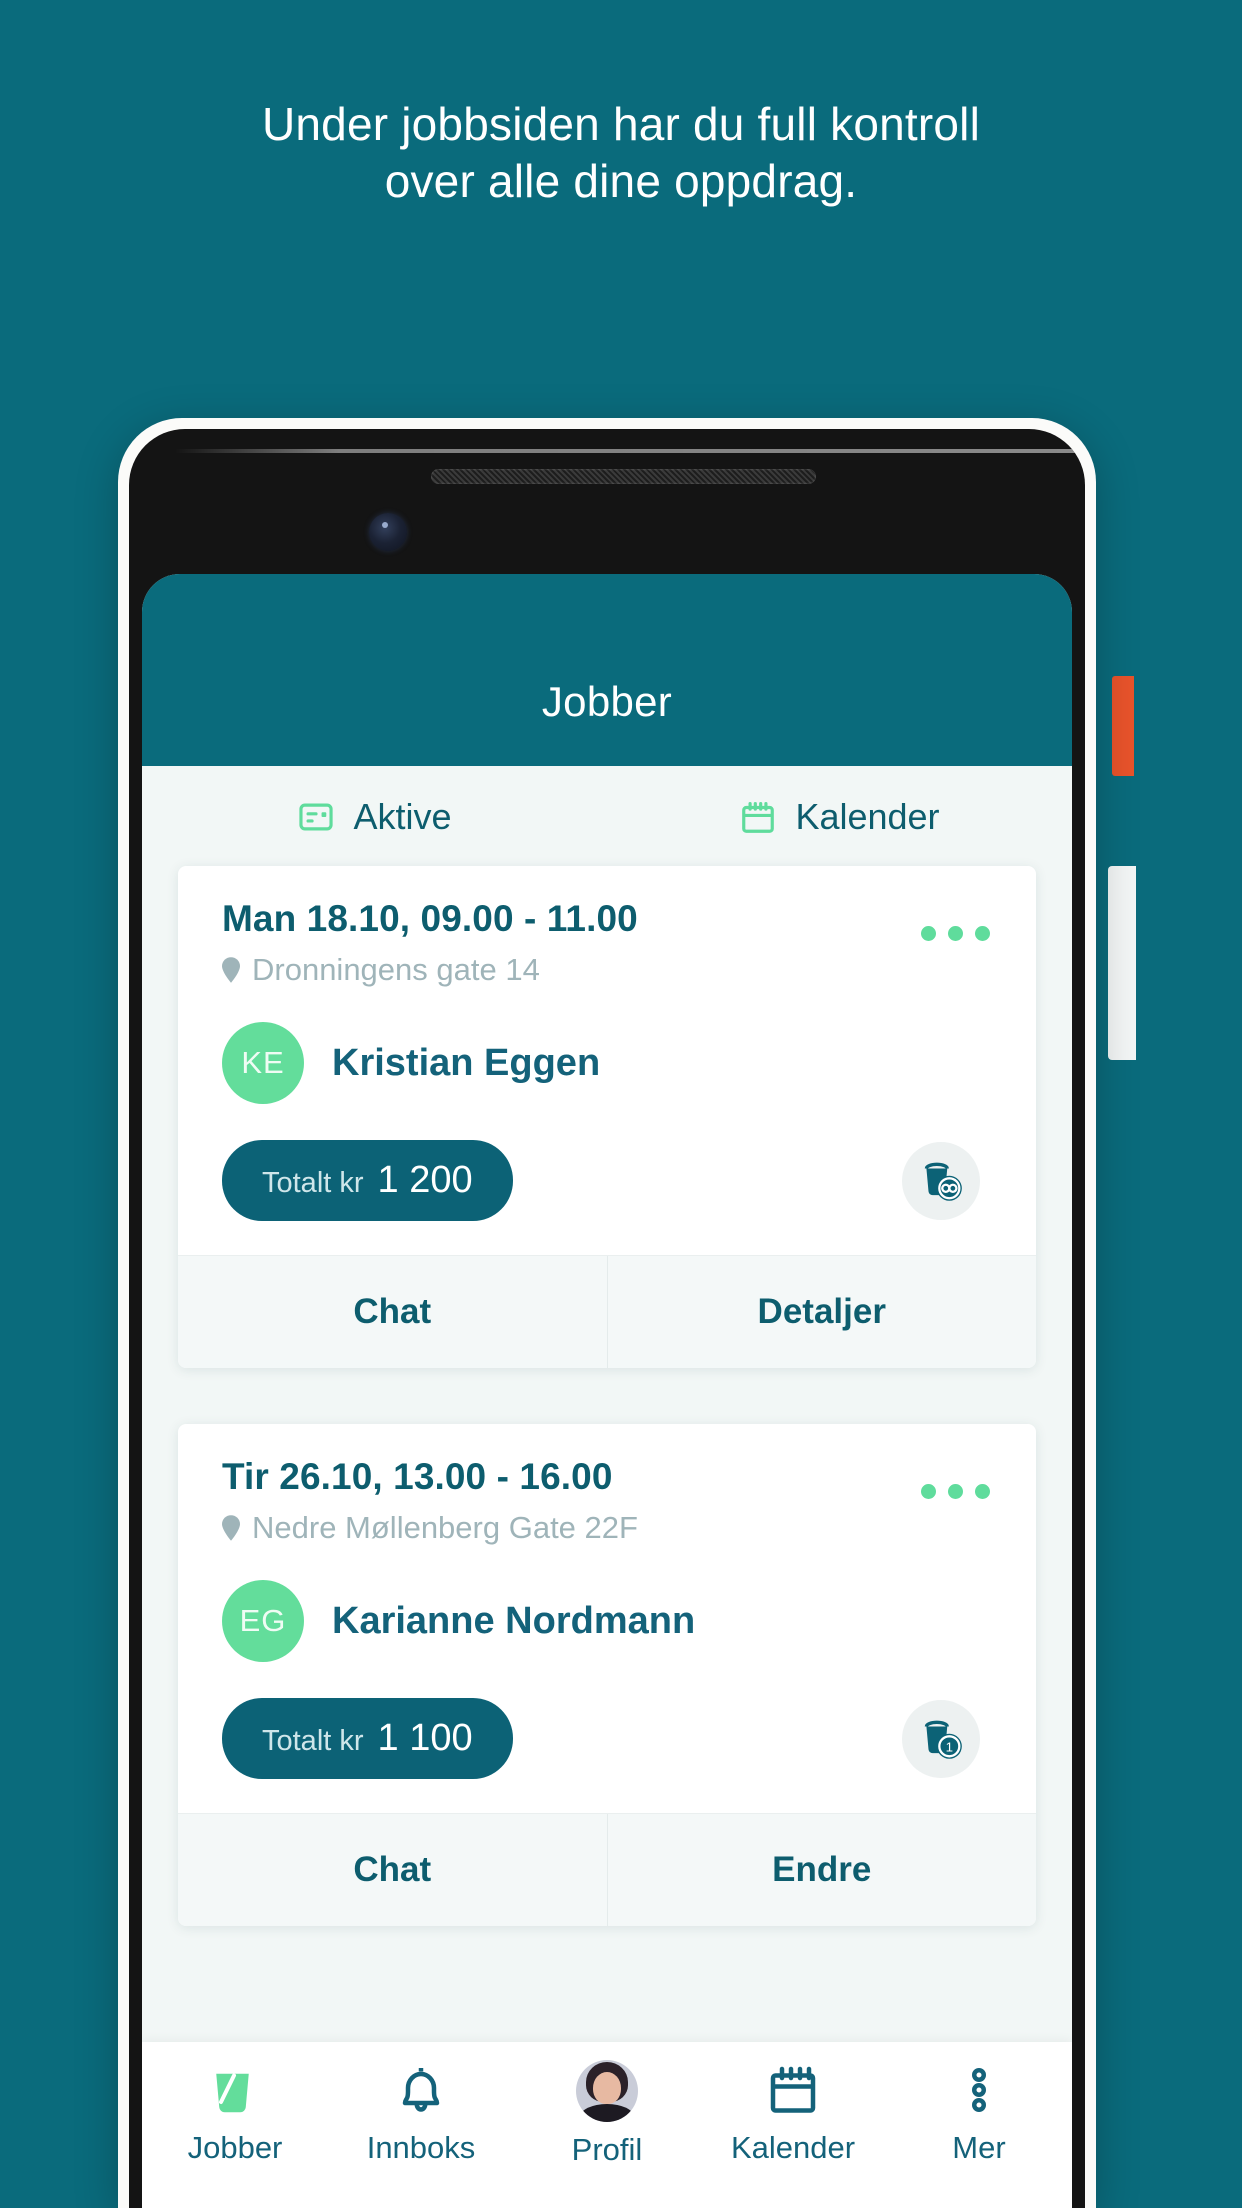 The height and width of the screenshot is (2208, 1242). I want to click on nav-item-mer: Mer, so click(979, 2113).